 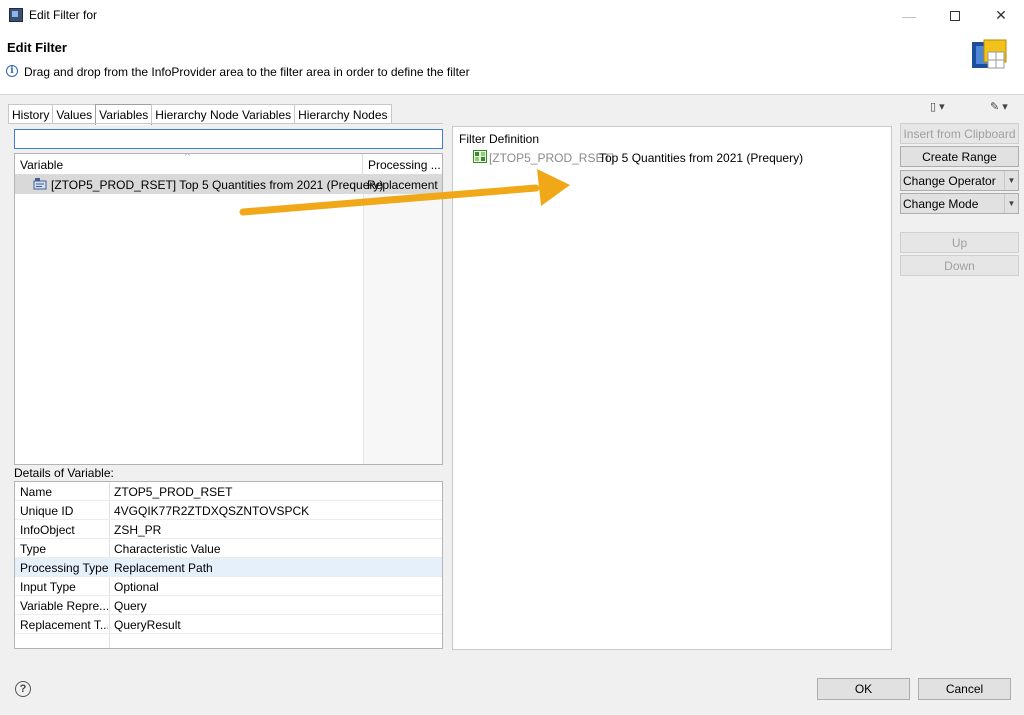 I want to click on tab-history: History, so click(x=31, y=114).